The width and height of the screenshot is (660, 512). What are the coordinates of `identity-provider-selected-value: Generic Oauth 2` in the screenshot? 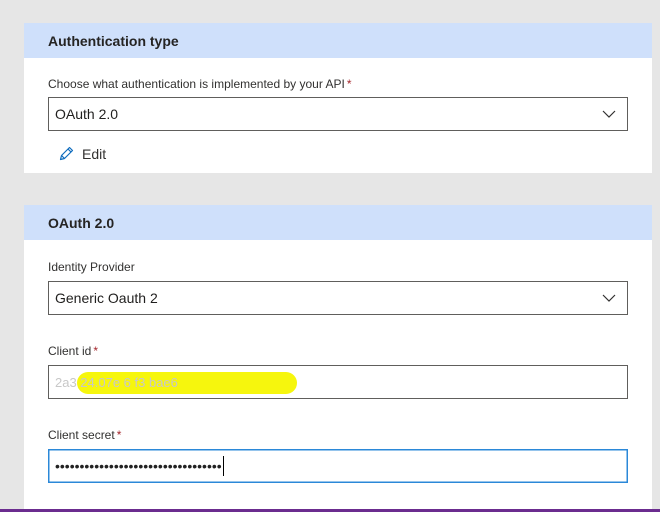 It's located at (106, 298).